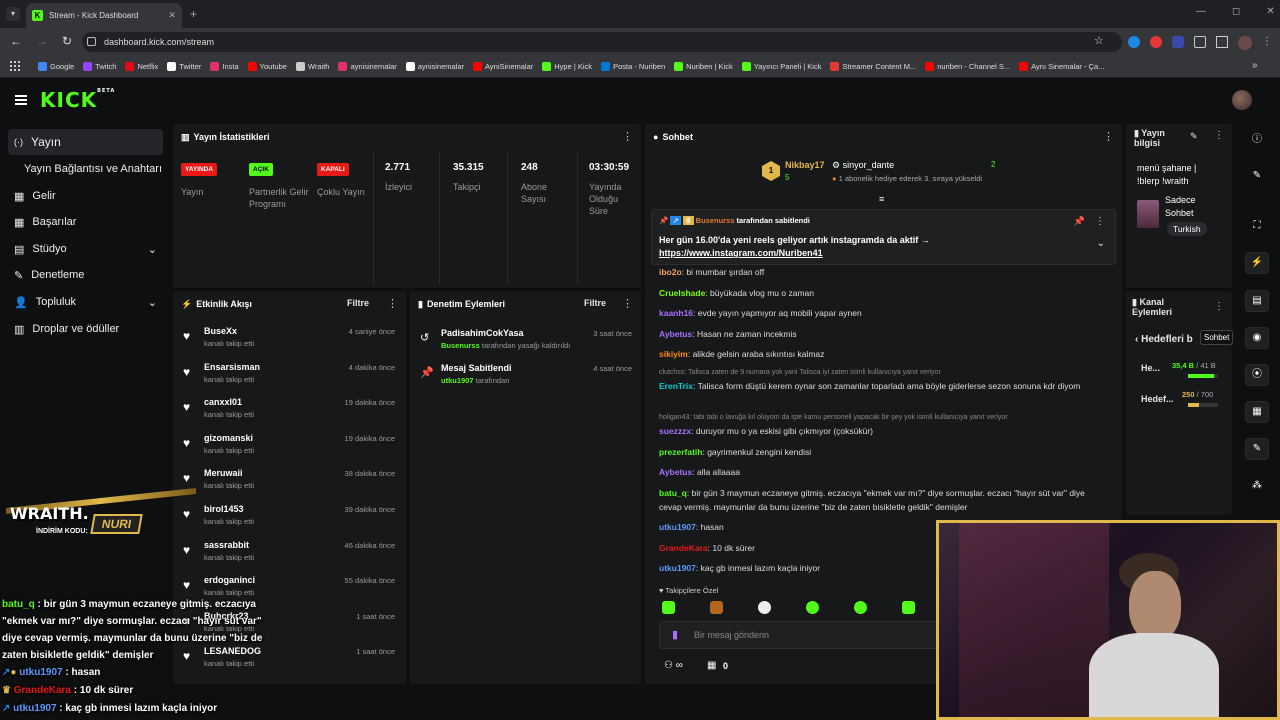  I want to click on bookmark-item: Posta - Nuriben, so click(633, 66).